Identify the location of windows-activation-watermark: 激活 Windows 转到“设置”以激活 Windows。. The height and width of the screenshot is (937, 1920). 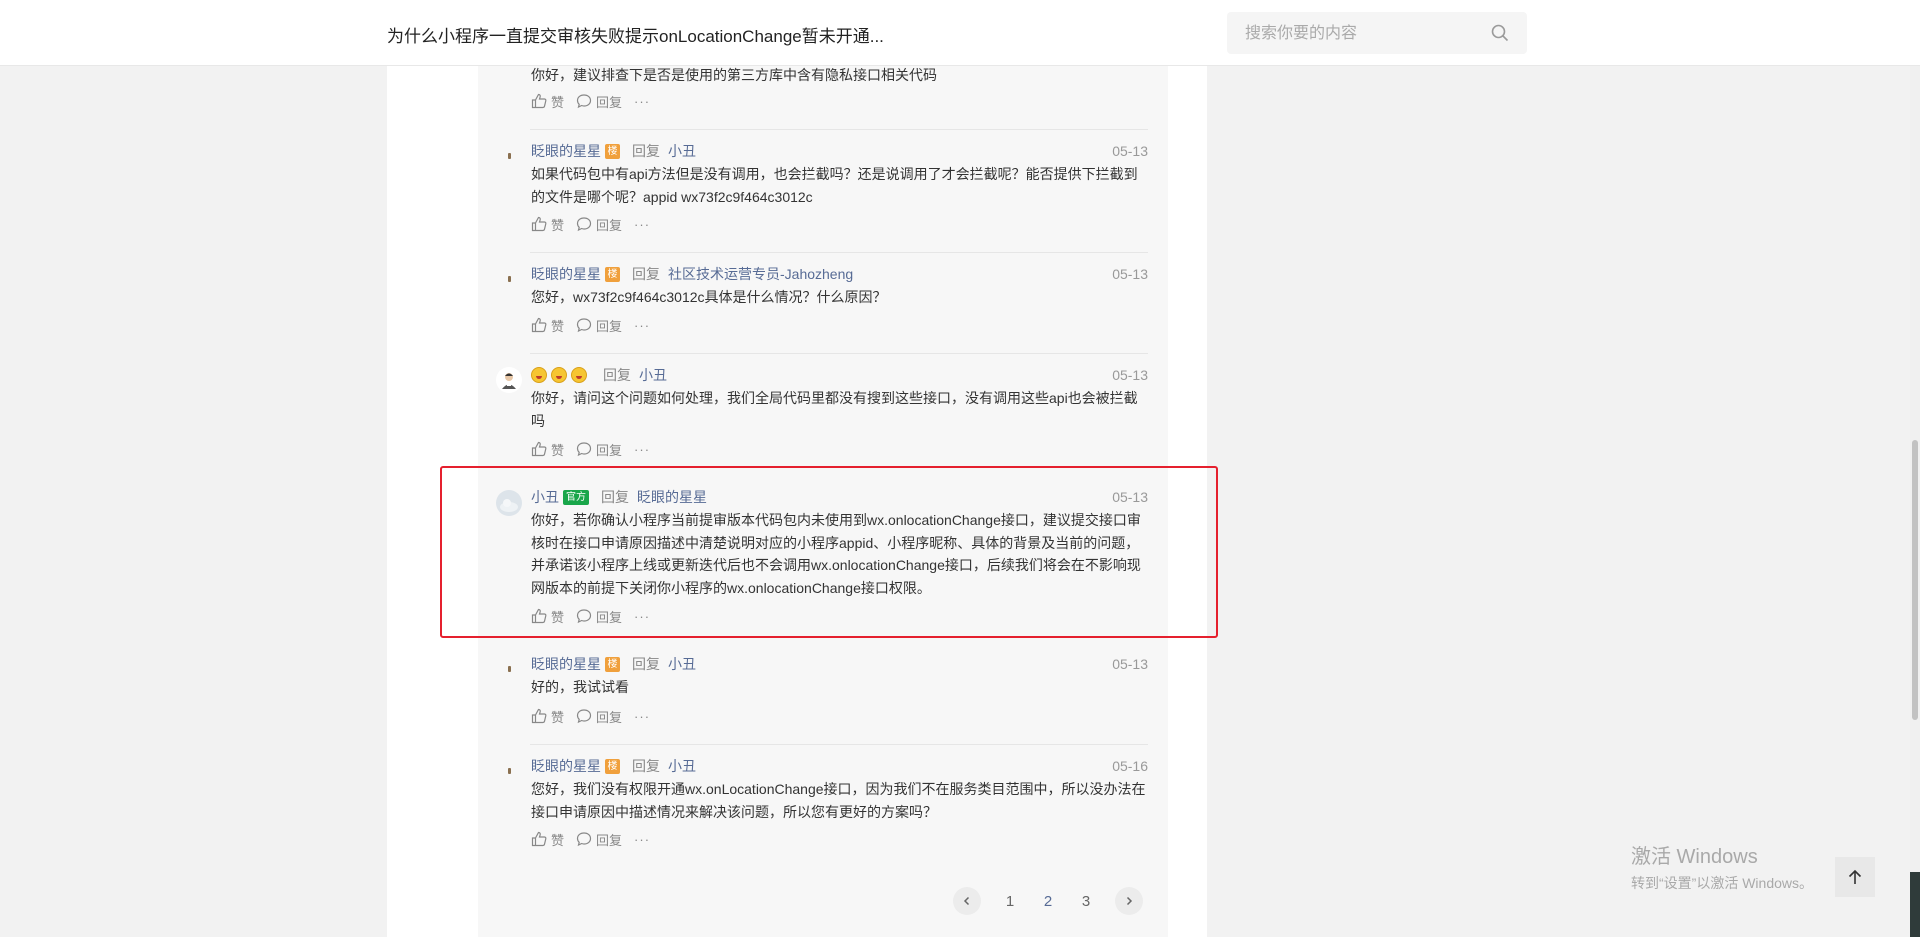
(1722, 866).